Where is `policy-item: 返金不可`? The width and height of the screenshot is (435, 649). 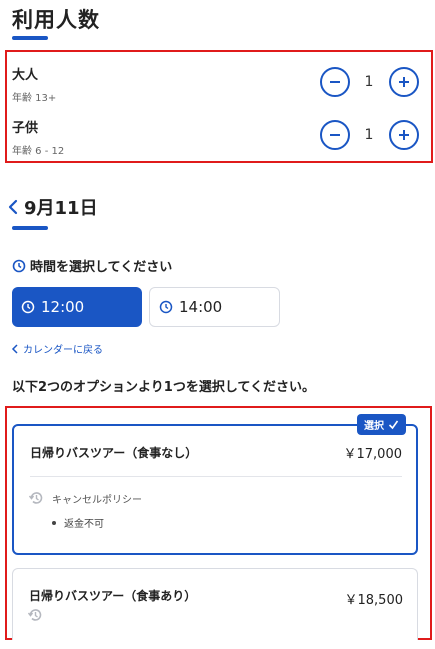 policy-item: 返金不可 is located at coordinates (78, 522).